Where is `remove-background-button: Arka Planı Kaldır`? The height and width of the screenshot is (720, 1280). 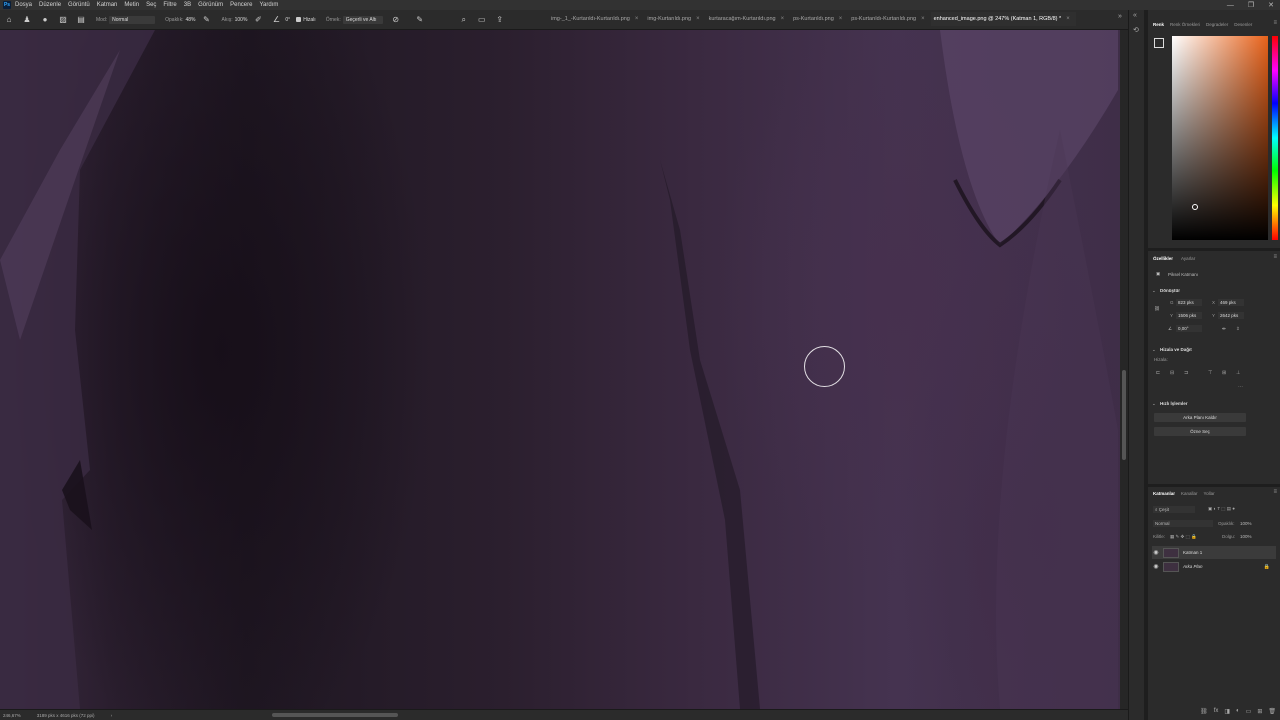
remove-background-button: Arka Planı Kaldır is located at coordinates (1200, 417).